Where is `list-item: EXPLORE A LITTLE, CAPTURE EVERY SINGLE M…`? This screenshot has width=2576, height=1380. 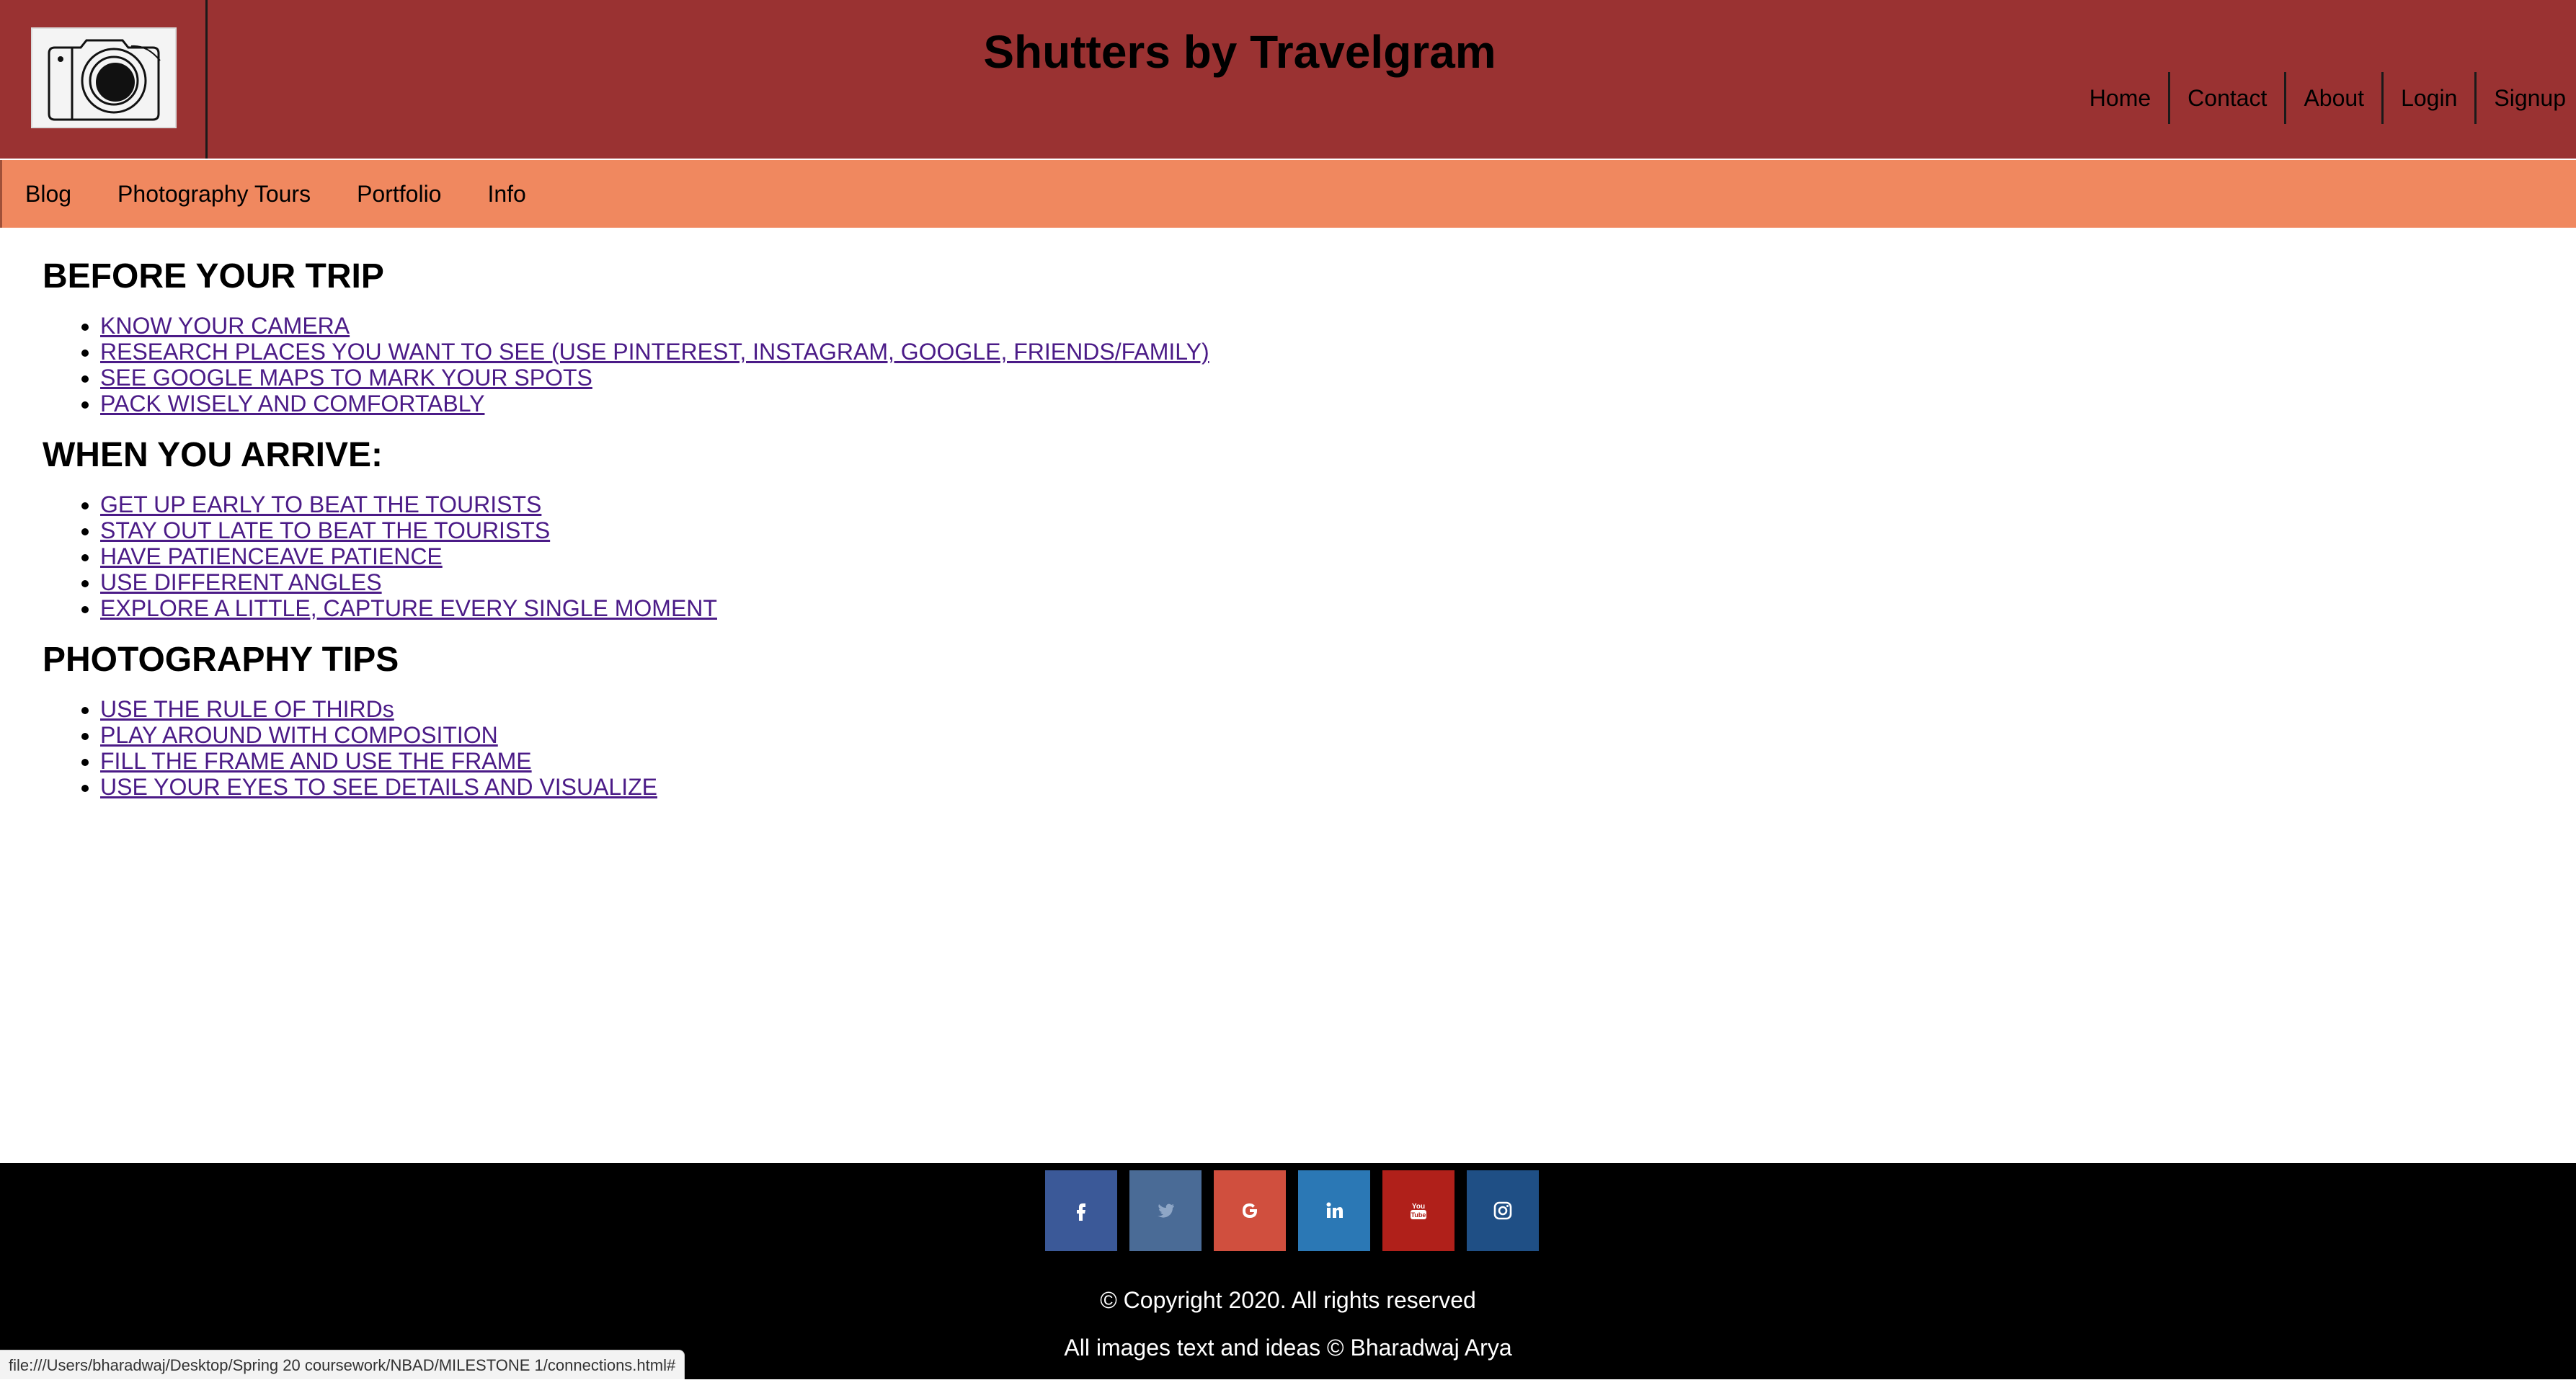
list-item: EXPLORE A LITTLE, CAPTURE EVERY SINGLE M… is located at coordinates (1296, 608).